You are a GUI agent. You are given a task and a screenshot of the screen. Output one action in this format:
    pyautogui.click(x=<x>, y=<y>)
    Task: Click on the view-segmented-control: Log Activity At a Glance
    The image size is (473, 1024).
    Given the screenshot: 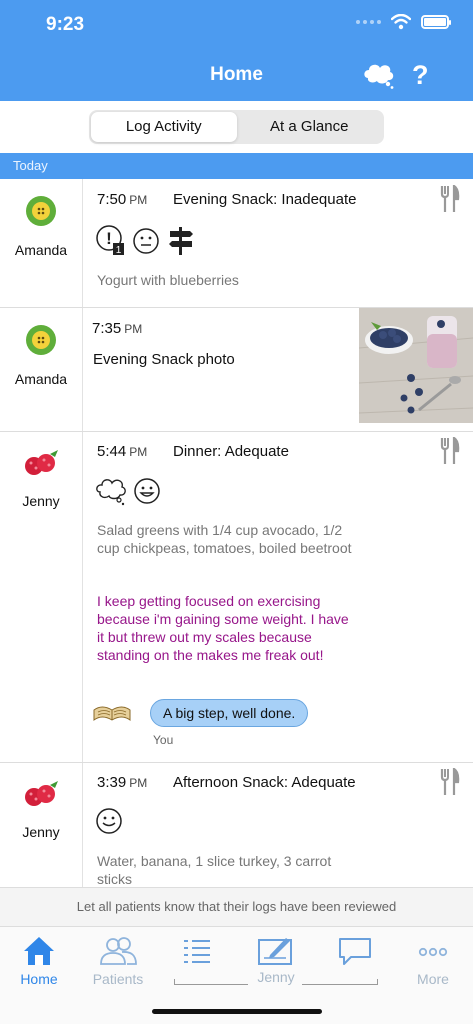 What is the action you would take?
    pyautogui.click(x=236, y=127)
    